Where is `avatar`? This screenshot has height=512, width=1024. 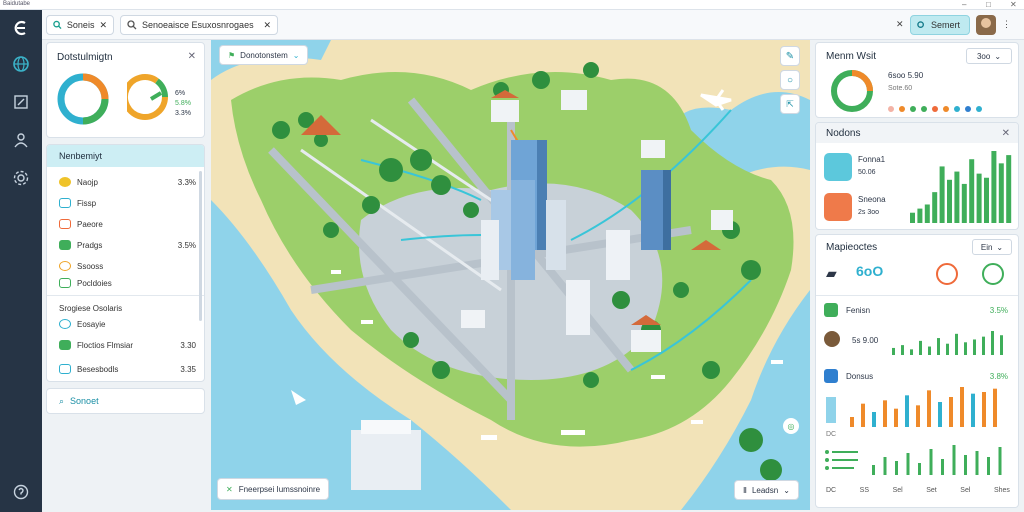
avatar is located at coordinates (986, 25).